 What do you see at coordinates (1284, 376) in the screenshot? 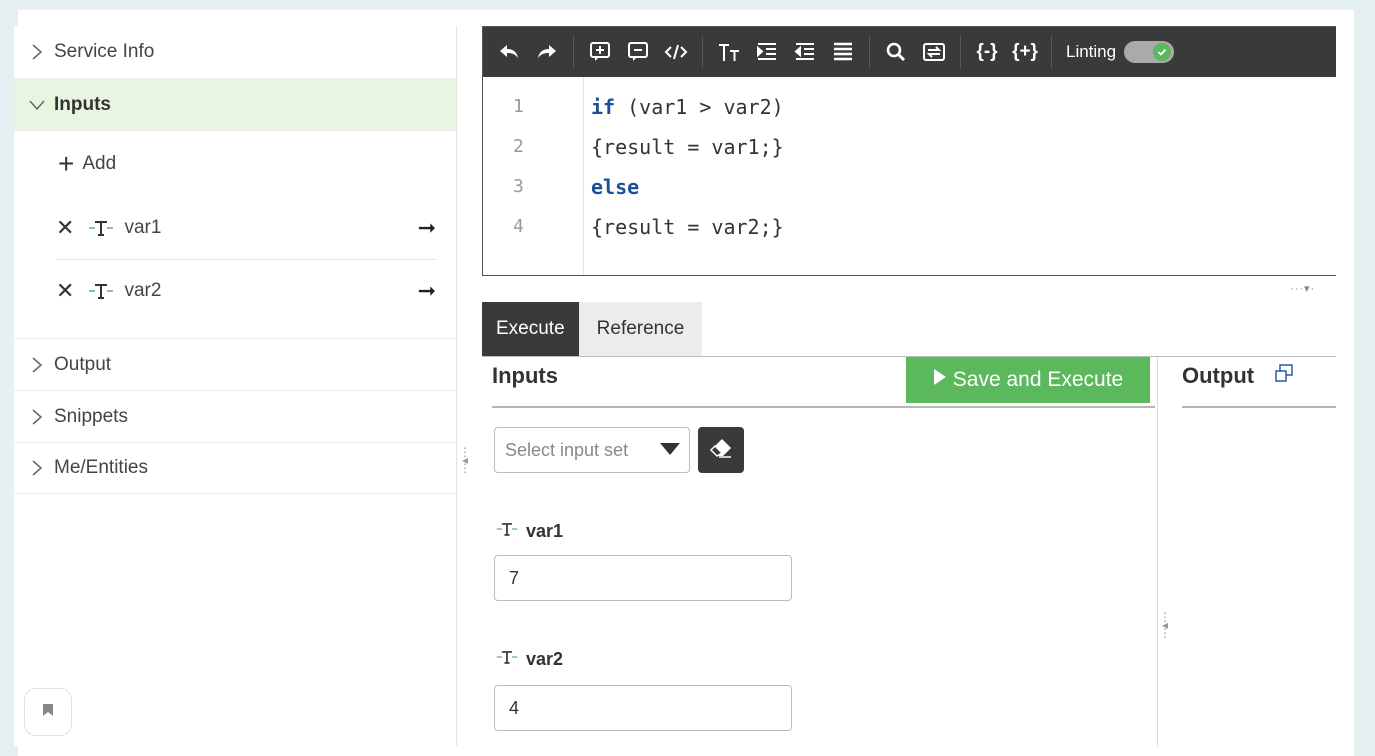
I see `external-window-icon` at bounding box center [1284, 376].